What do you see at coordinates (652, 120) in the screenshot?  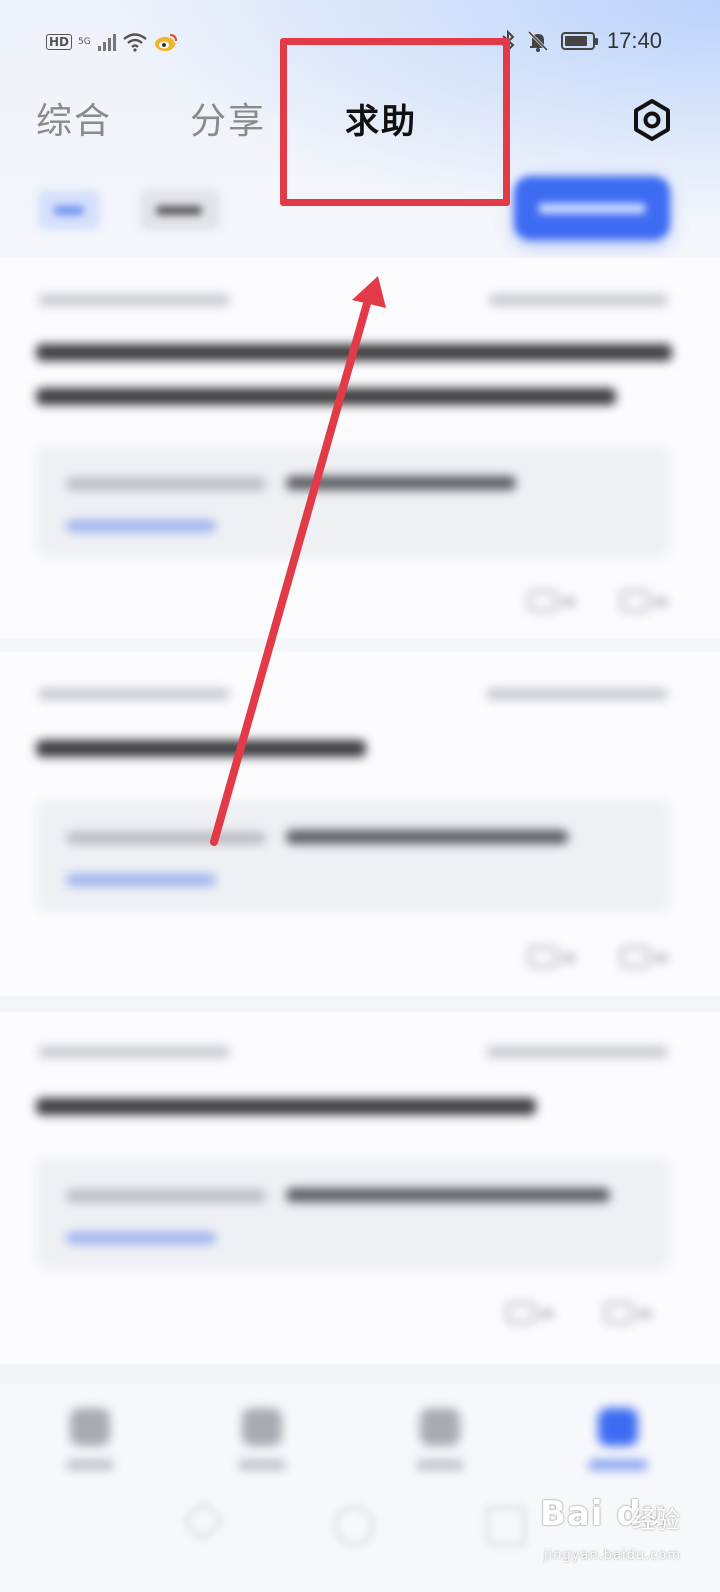 I see `gear-icon` at bounding box center [652, 120].